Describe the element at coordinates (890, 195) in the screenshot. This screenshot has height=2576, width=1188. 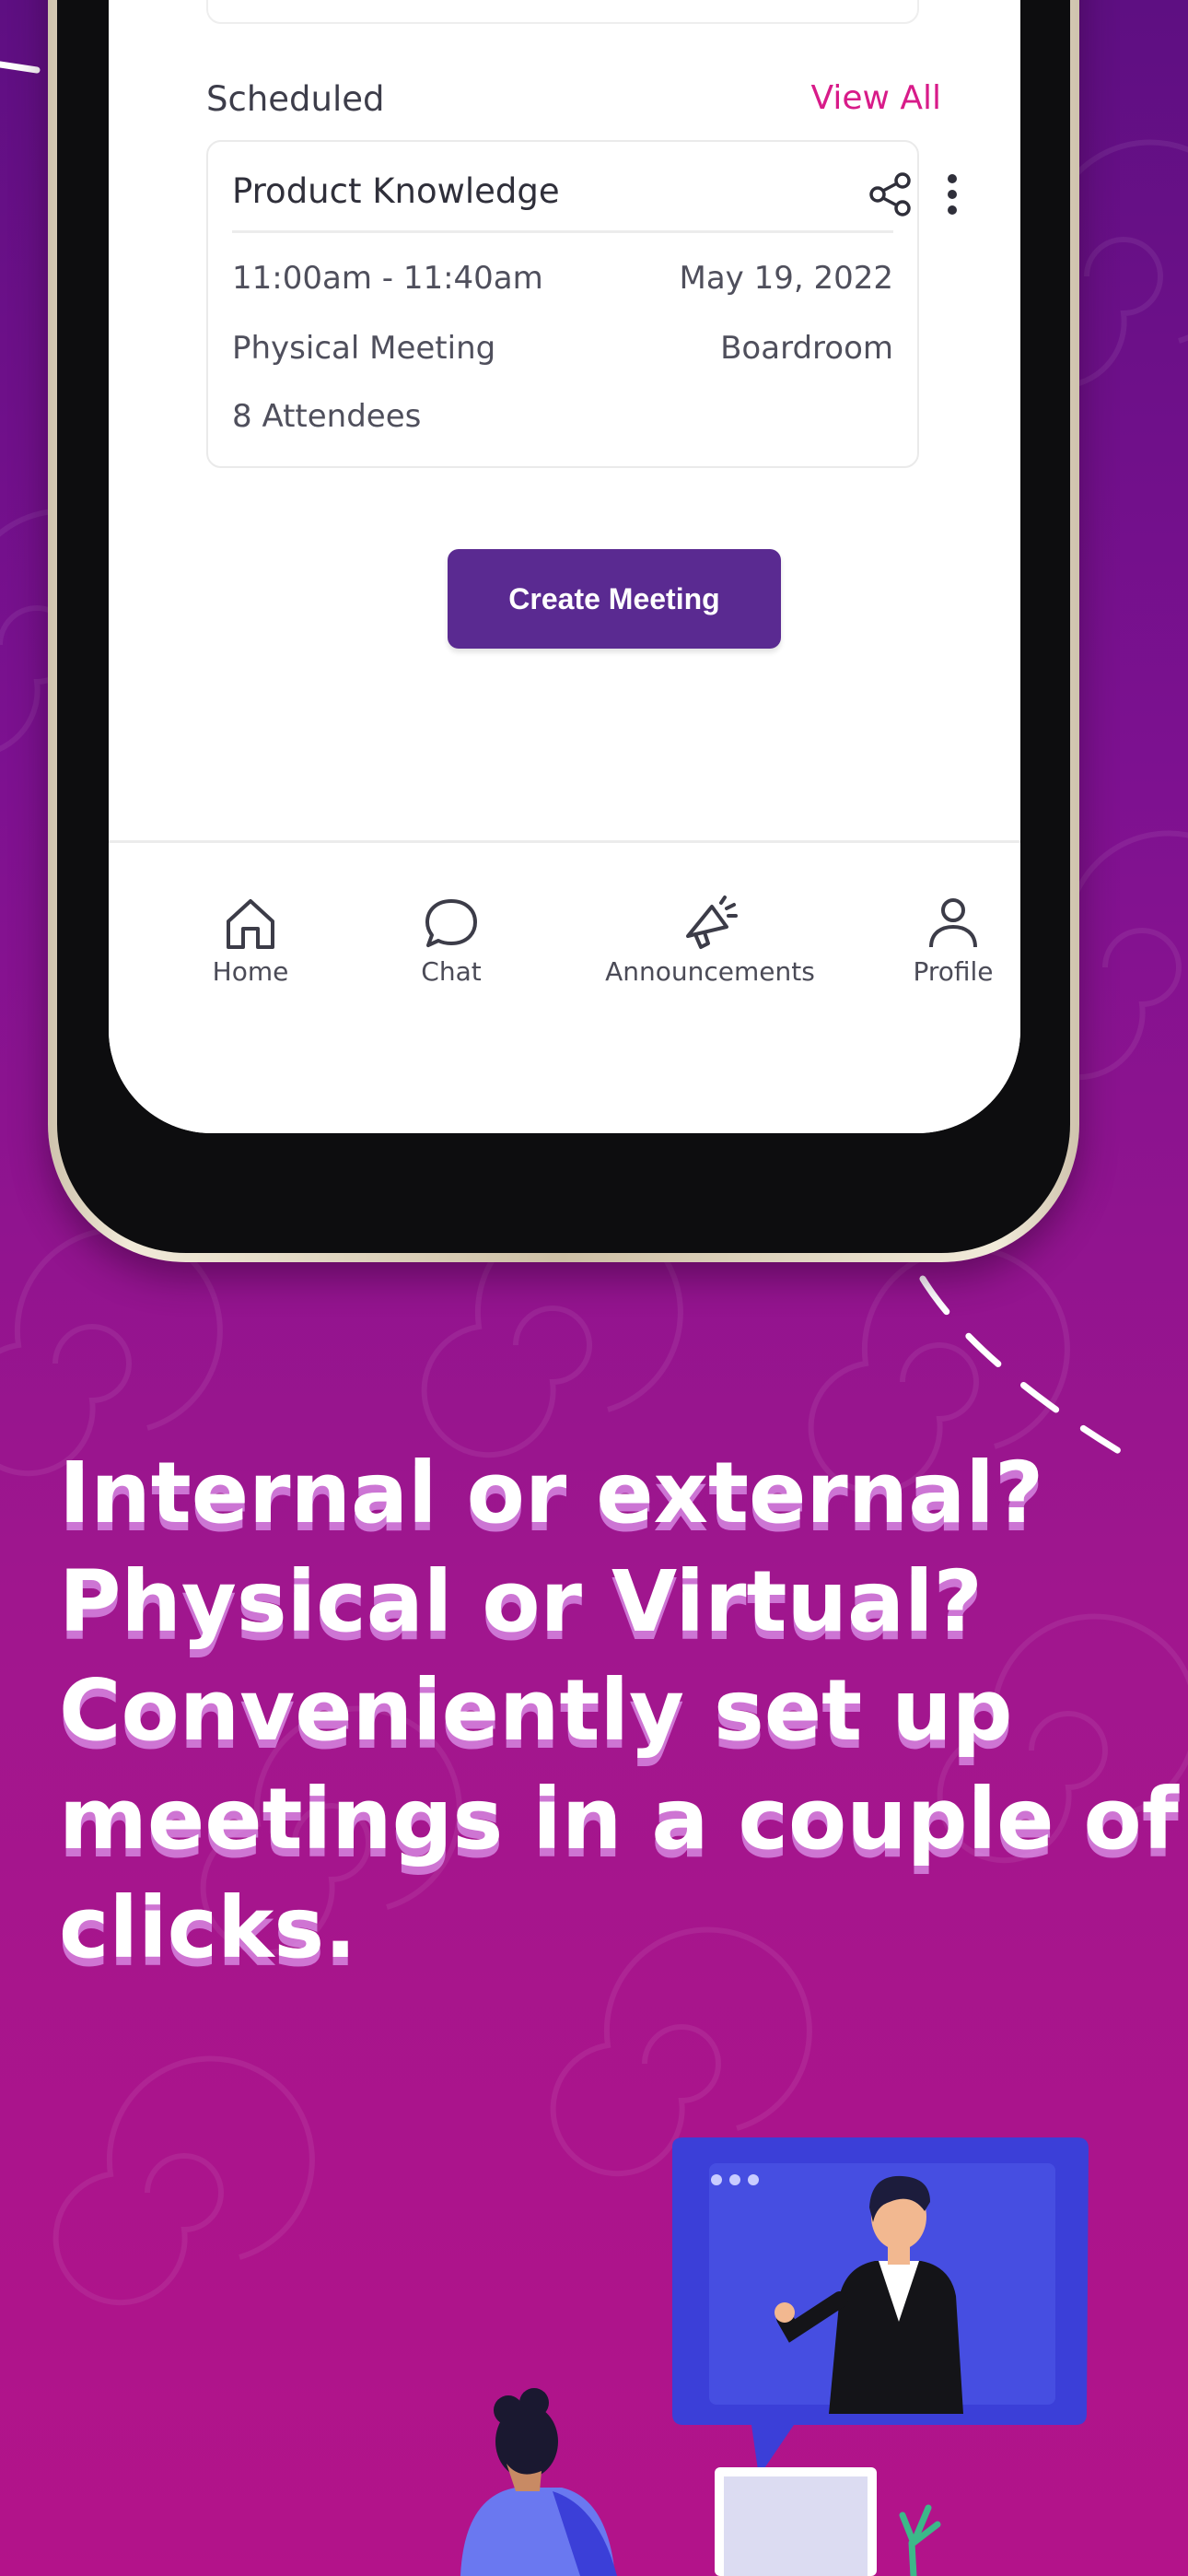
I see `share-icon` at that location.